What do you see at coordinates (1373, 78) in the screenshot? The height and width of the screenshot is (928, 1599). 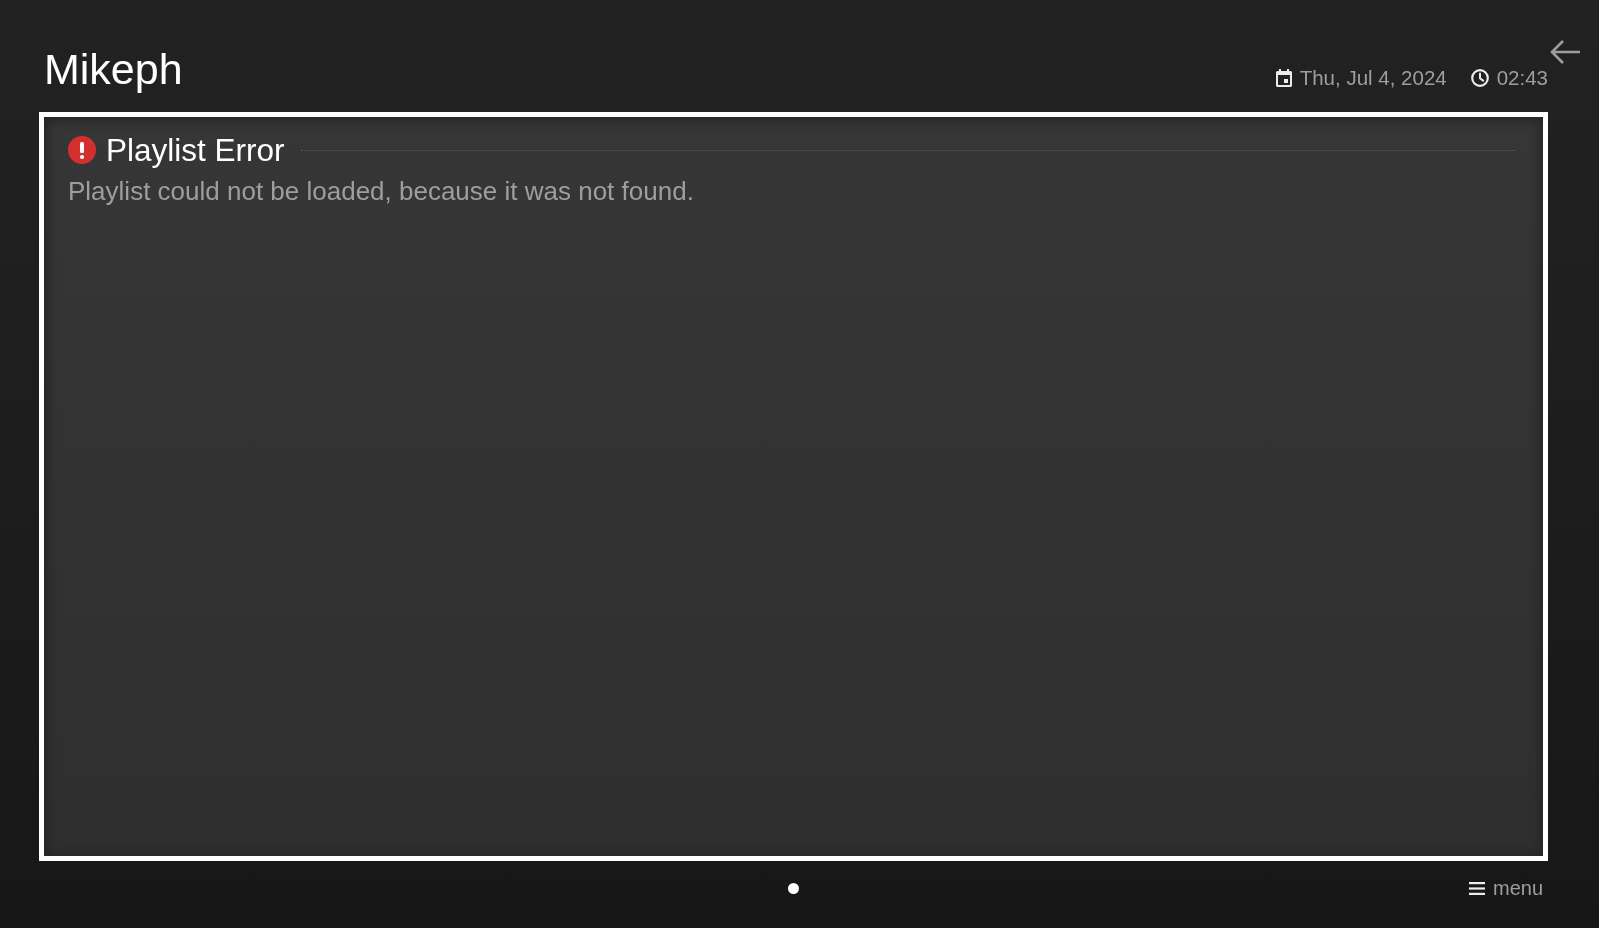 I see `date-text: Thu, Jul 4, 2024` at bounding box center [1373, 78].